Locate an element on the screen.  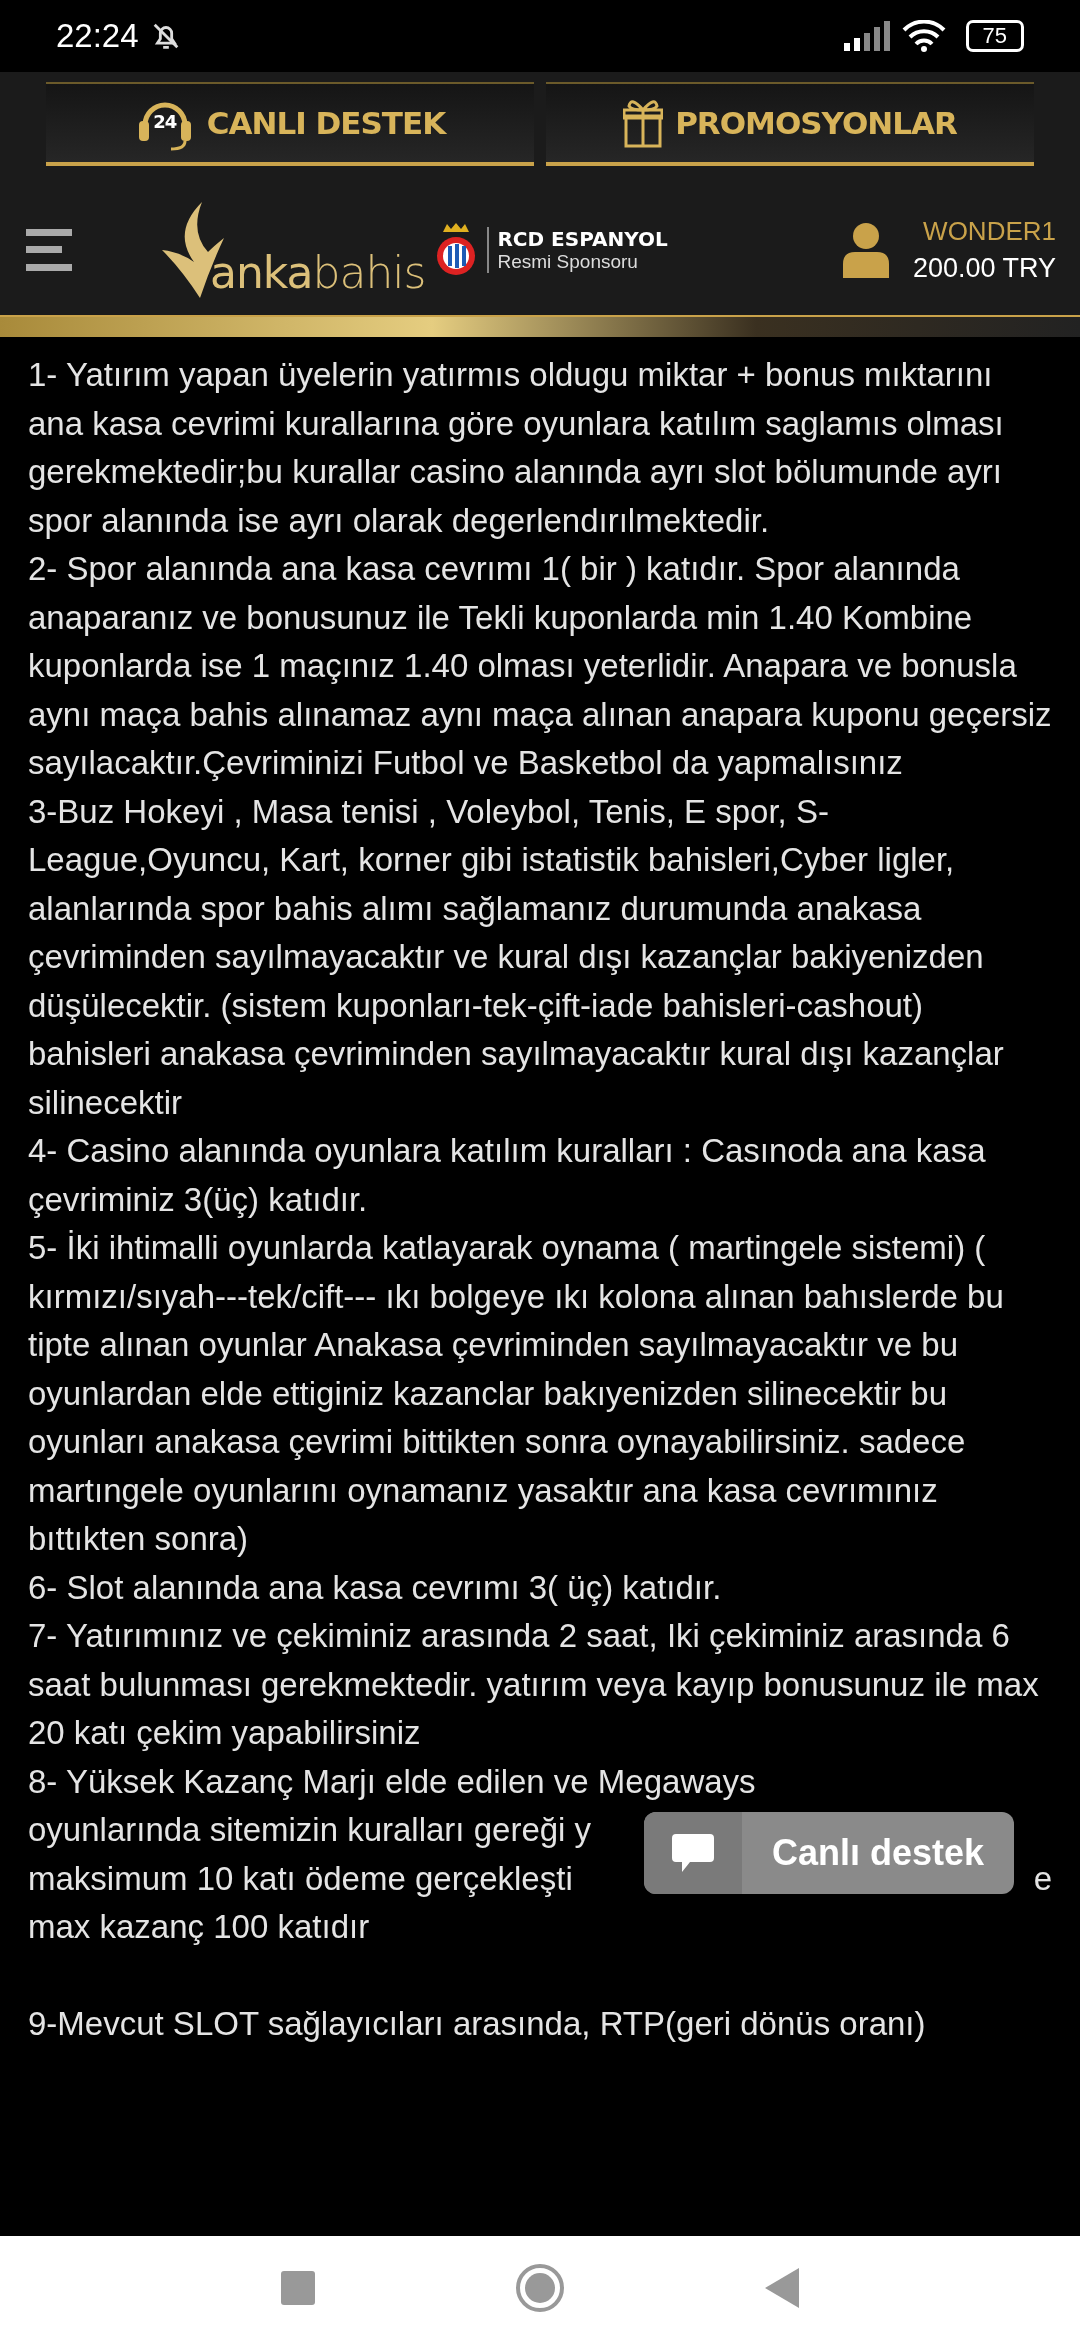
rule-paragraph: 6- Slot alanında ana kasa cevrımı 3( üç) katıdır. is located at coordinates (375, 1587).